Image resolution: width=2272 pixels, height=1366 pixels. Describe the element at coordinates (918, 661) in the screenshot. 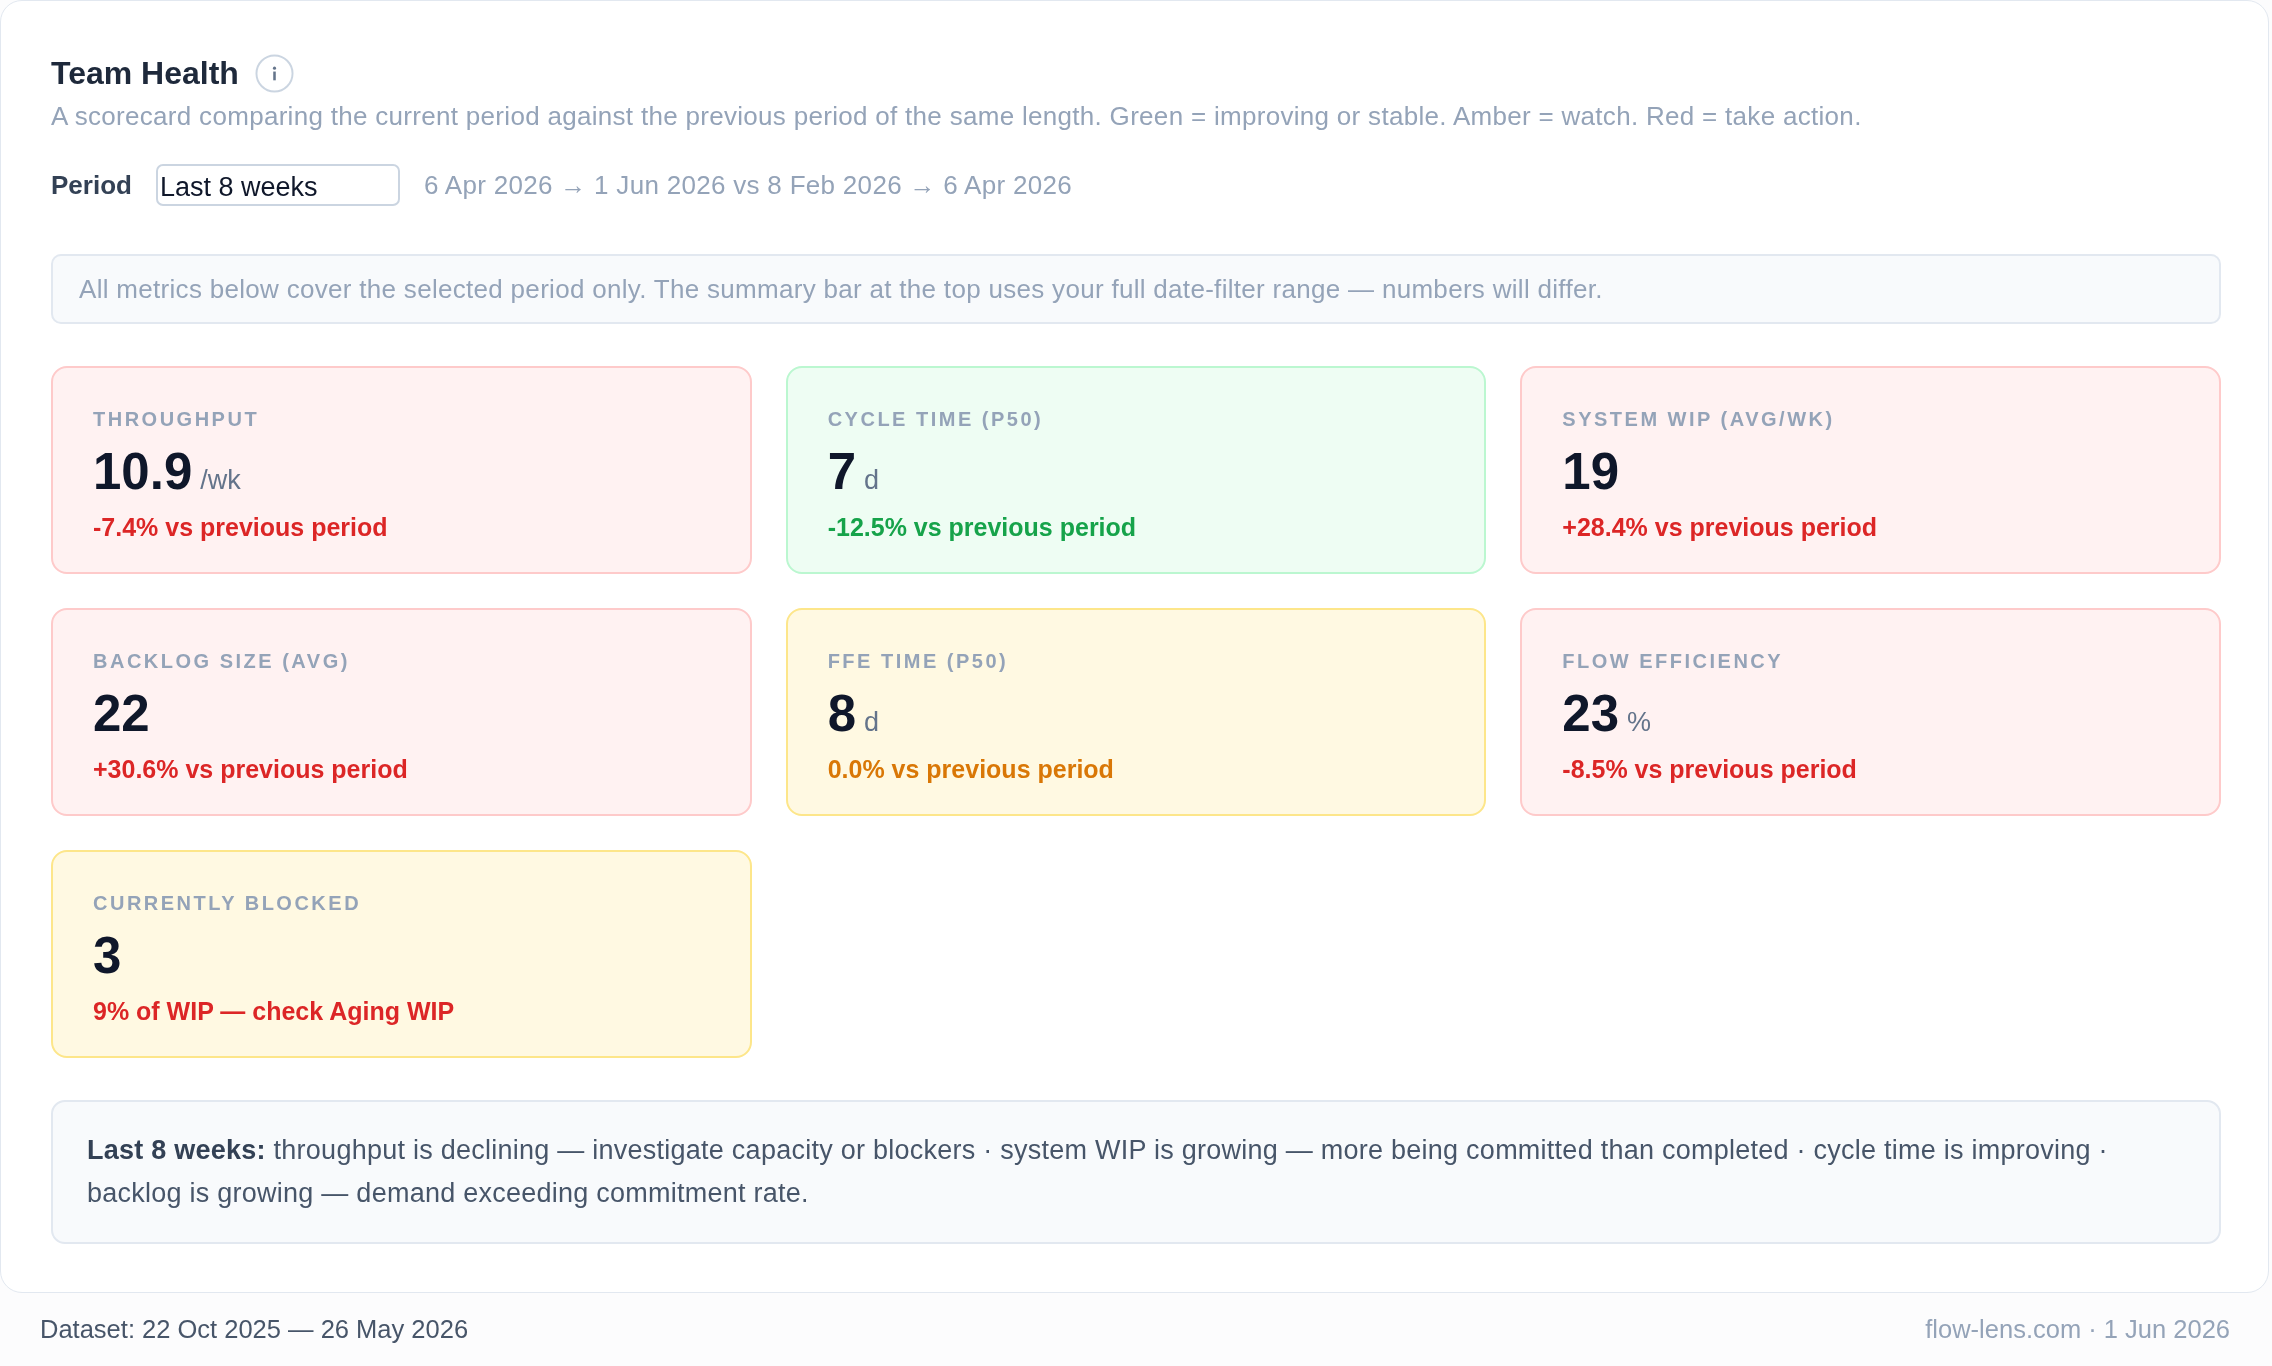

I see `metric-label: FFE TIME (P50)` at that location.